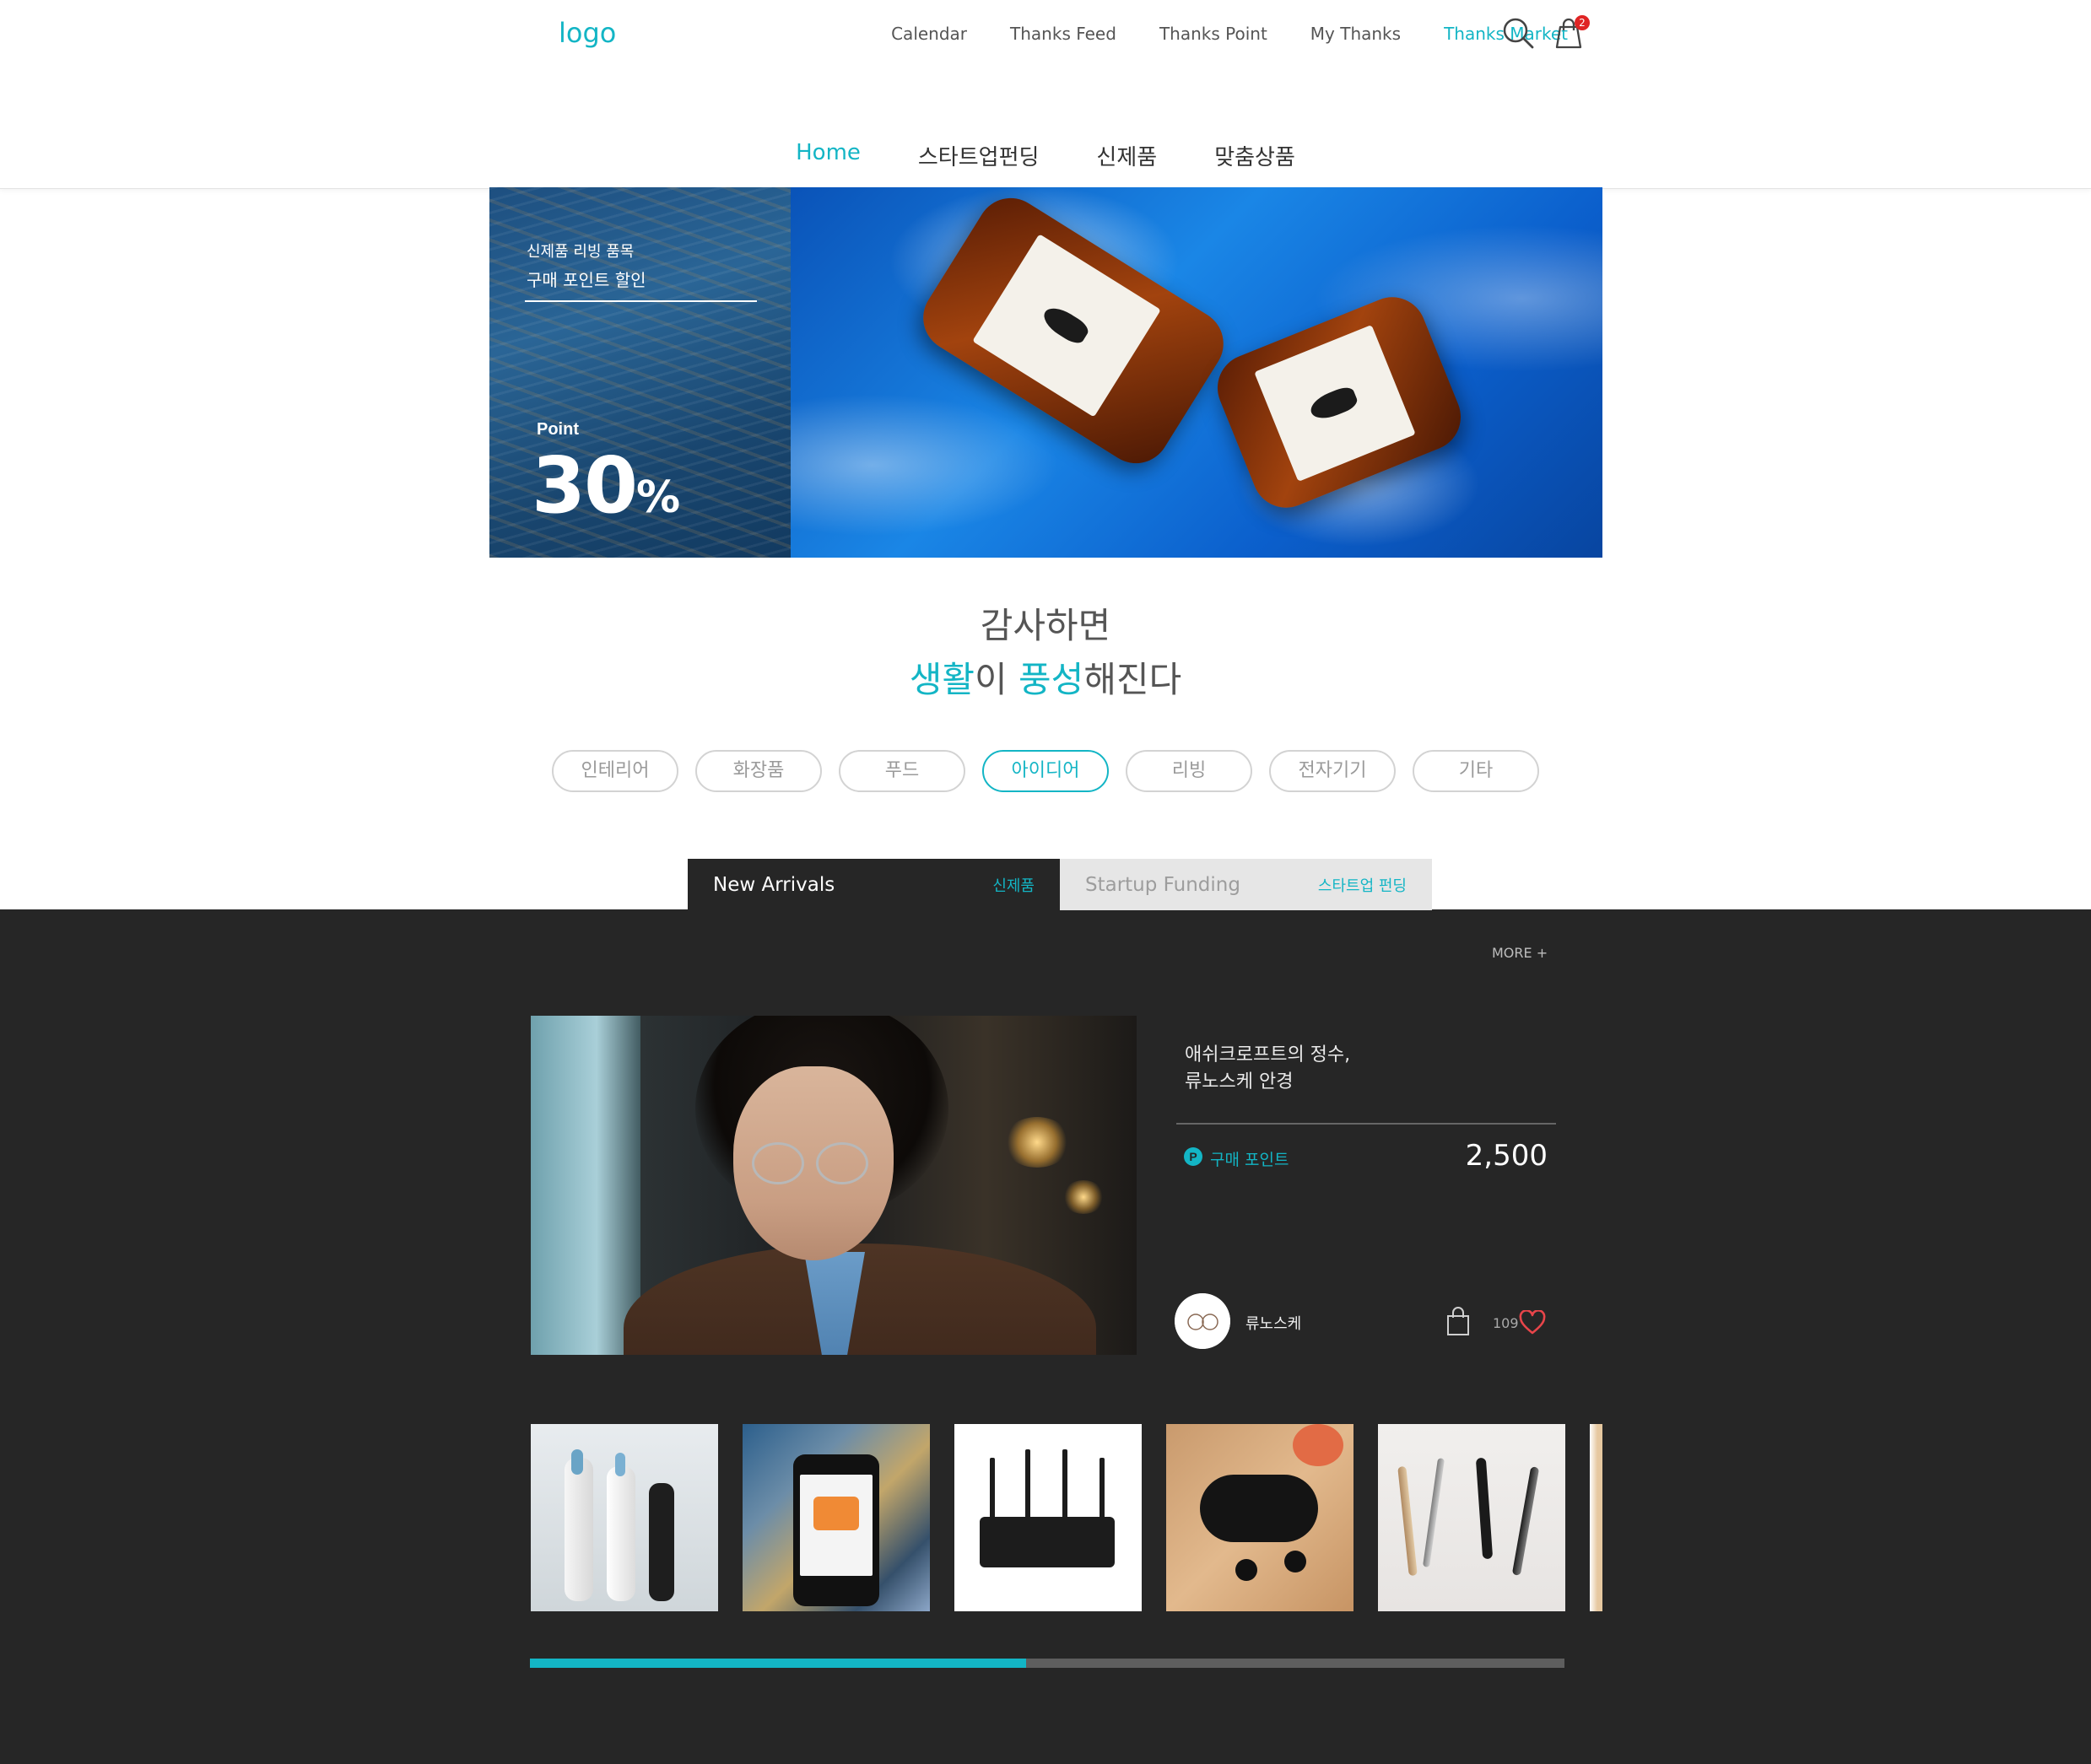 The width and height of the screenshot is (2091, 1764). What do you see at coordinates (1532, 1322) in the screenshot?
I see `heart-icon` at bounding box center [1532, 1322].